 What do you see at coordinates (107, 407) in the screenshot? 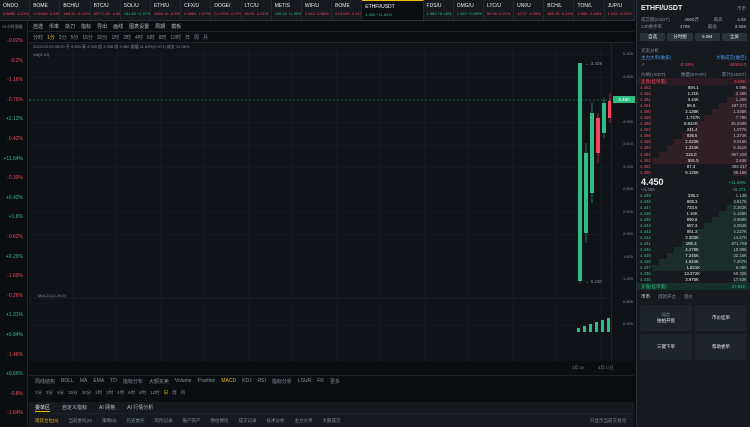
I see `bottom-tab: AI 网格` at bounding box center [107, 407].